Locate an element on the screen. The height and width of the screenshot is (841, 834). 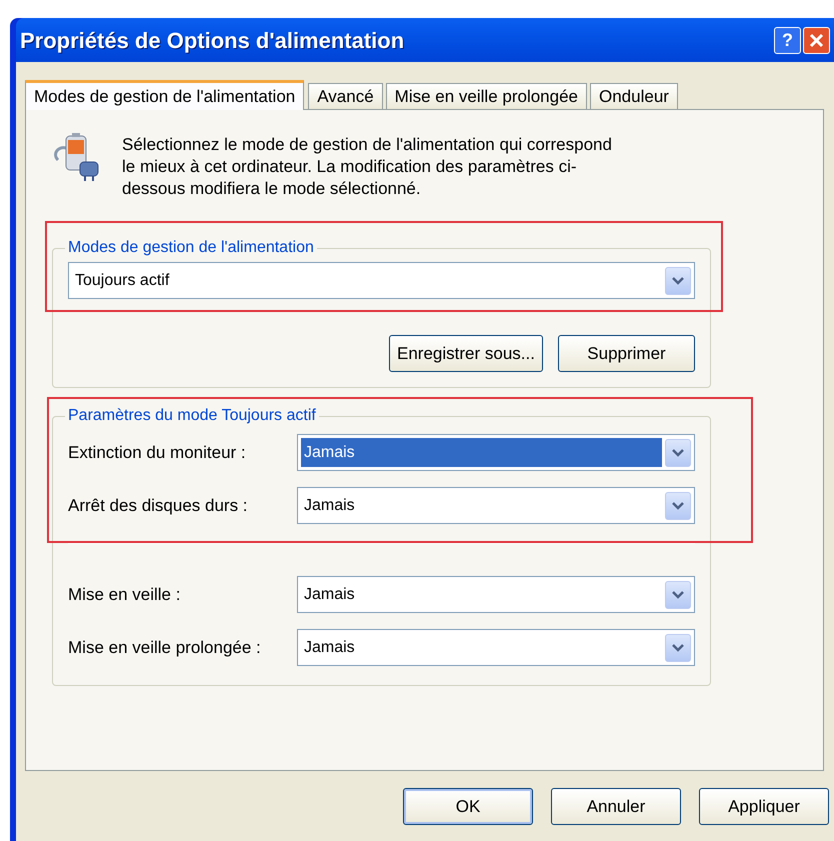
setting-label: Mise en veille prolongée : is located at coordinates (165, 647).